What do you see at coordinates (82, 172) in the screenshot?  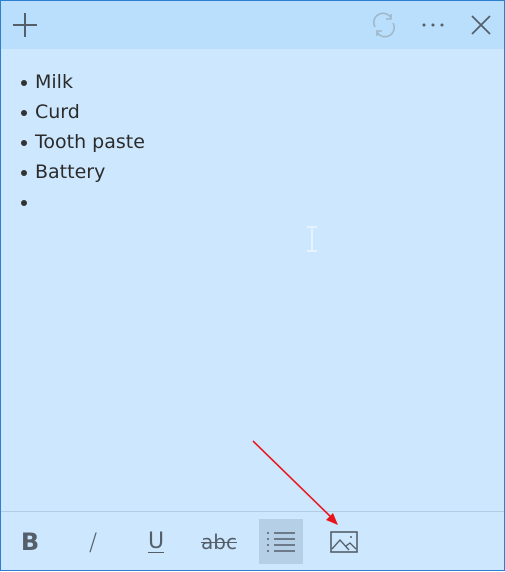 I see `list-item: Battery` at bounding box center [82, 172].